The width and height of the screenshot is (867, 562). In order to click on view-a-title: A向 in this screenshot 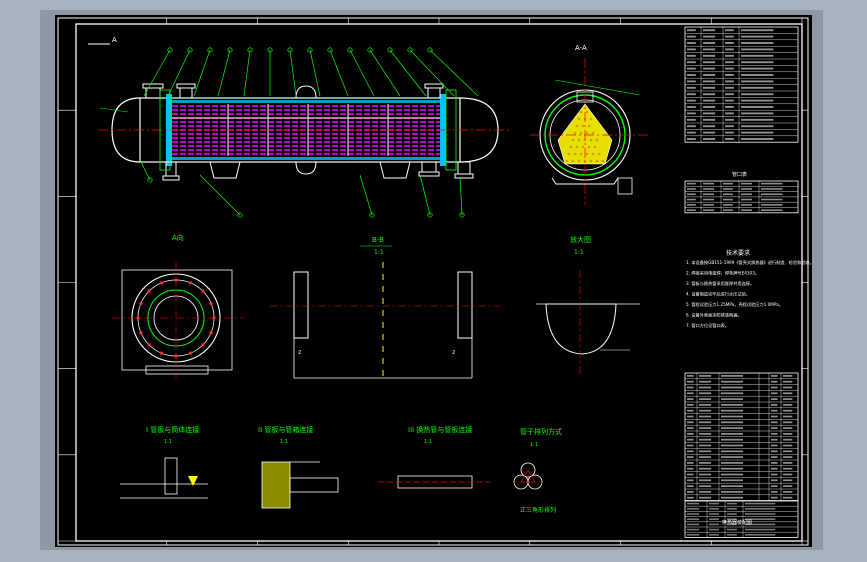, I will do `click(178, 237)`.